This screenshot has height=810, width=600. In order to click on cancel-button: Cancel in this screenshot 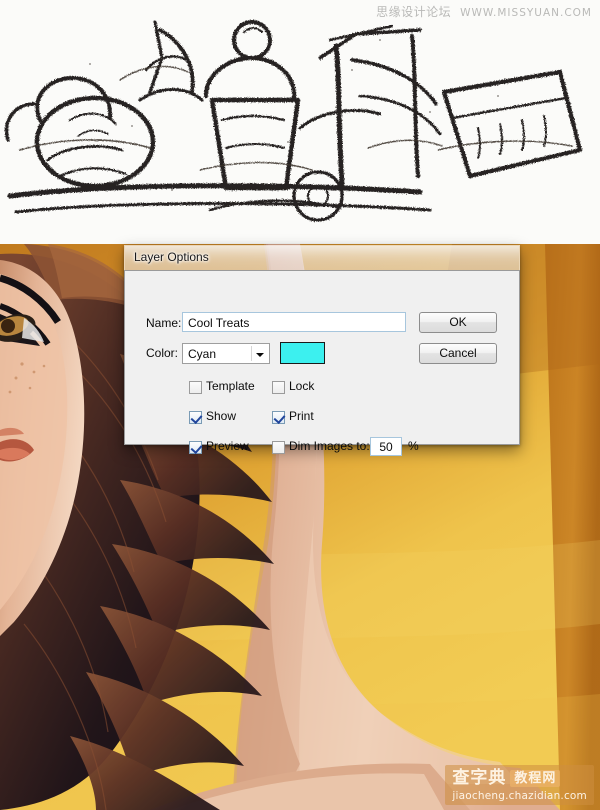, I will do `click(458, 353)`.